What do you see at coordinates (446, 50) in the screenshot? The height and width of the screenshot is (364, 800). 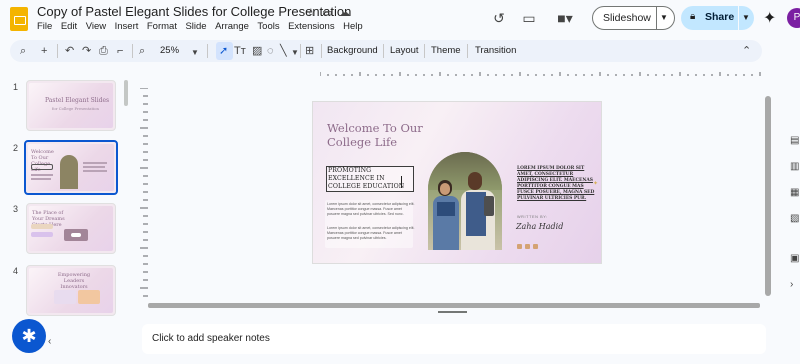 I see `theme-button: Theme` at bounding box center [446, 50].